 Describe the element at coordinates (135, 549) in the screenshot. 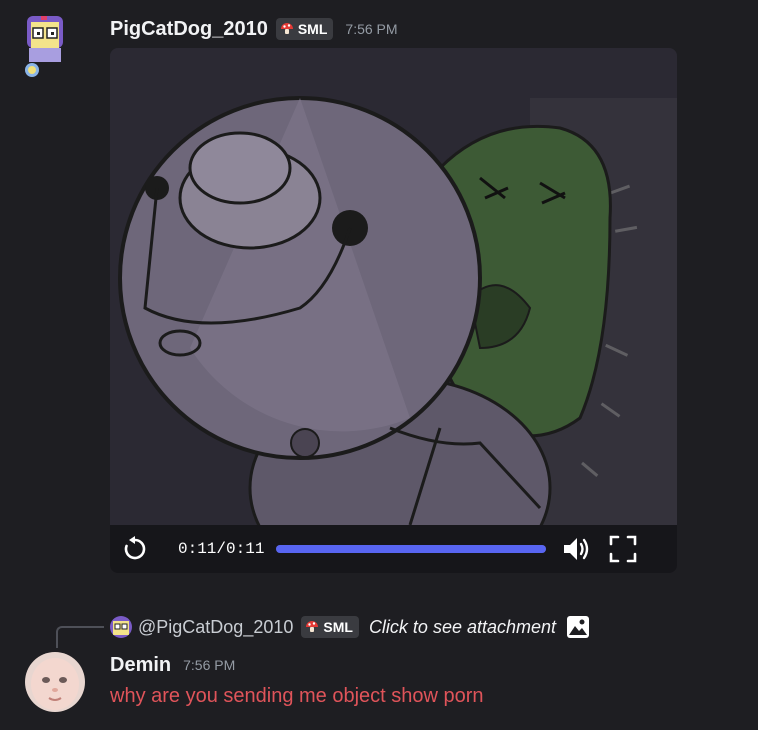

I see `replay-icon` at that location.